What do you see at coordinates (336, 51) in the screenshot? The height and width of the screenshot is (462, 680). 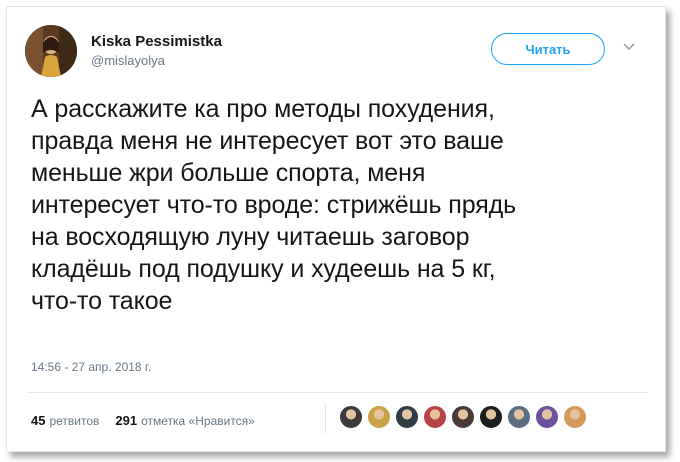 I see `tweet-header: Kiska Pessimistka @mislayolya Читать` at bounding box center [336, 51].